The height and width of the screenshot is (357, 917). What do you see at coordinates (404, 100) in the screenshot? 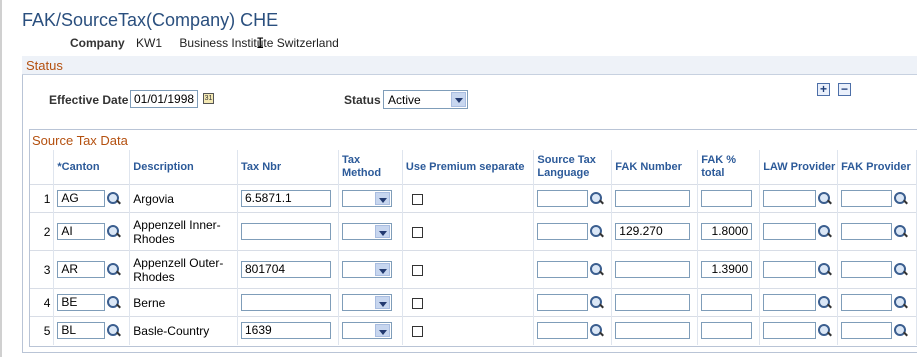
I see `status-select-value: Active` at bounding box center [404, 100].